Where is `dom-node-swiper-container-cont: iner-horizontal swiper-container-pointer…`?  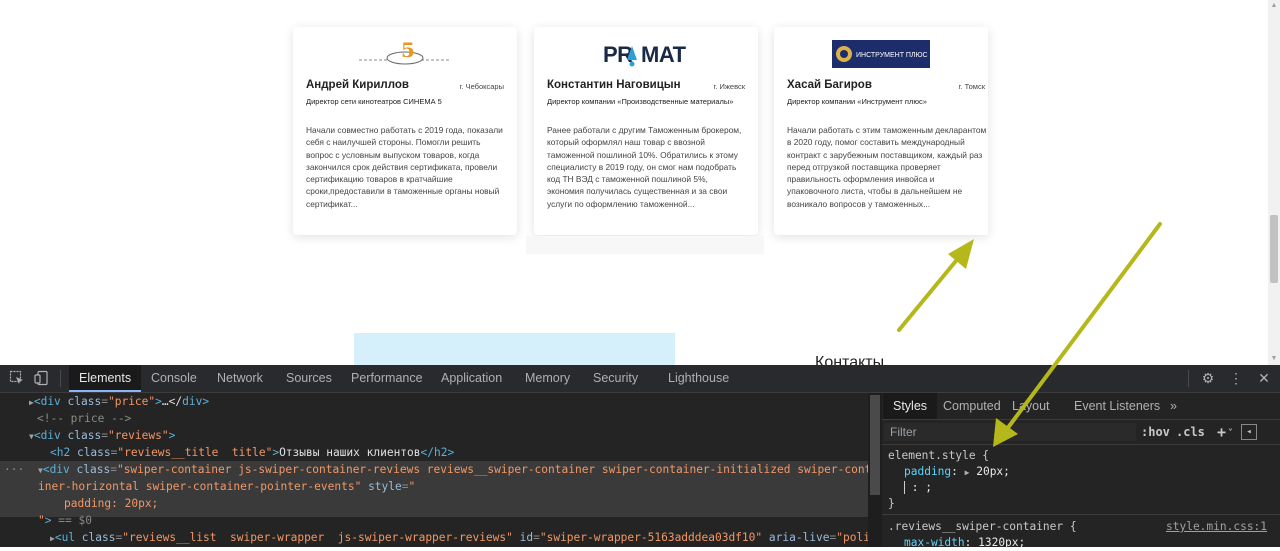
dom-node-swiper-container-cont: iner-horizontal swiper-container-pointer… is located at coordinates (227, 486).